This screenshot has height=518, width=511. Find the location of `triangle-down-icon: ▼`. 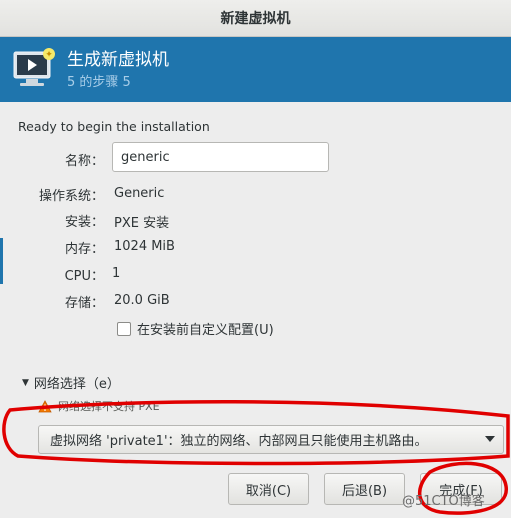

triangle-down-icon: ▼ is located at coordinates (25, 382).